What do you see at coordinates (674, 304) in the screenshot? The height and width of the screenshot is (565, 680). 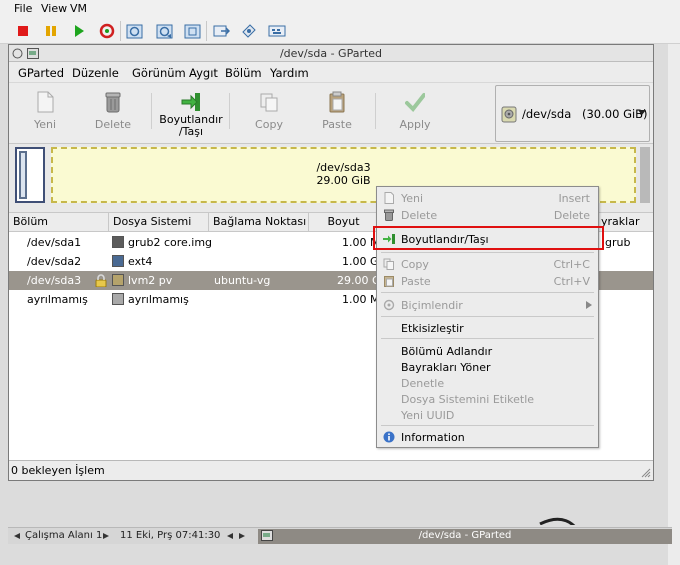 I see `screen-edge` at bounding box center [674, 304].